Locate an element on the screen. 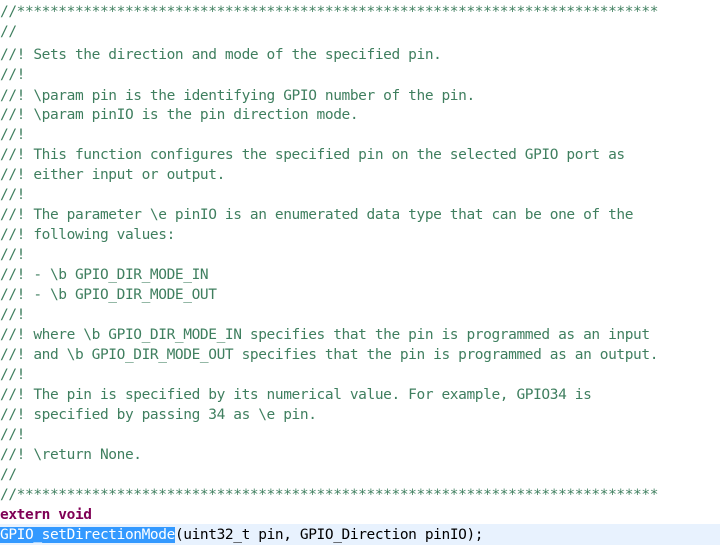  keyword-line: extern void is located at coordinates (46, 515).